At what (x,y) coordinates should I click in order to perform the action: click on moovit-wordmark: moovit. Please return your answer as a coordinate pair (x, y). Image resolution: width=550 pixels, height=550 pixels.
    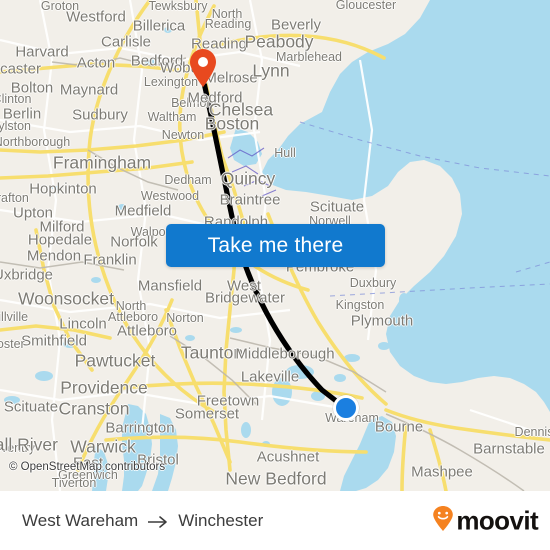
    Looking at the image, I should click on (497, 520).